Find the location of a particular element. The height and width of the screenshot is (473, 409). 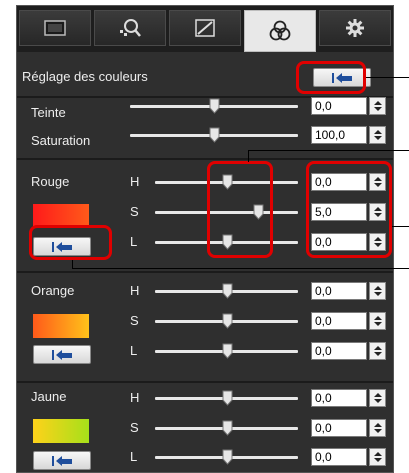

orange-s-spinner is located at coordinates (377, 321).